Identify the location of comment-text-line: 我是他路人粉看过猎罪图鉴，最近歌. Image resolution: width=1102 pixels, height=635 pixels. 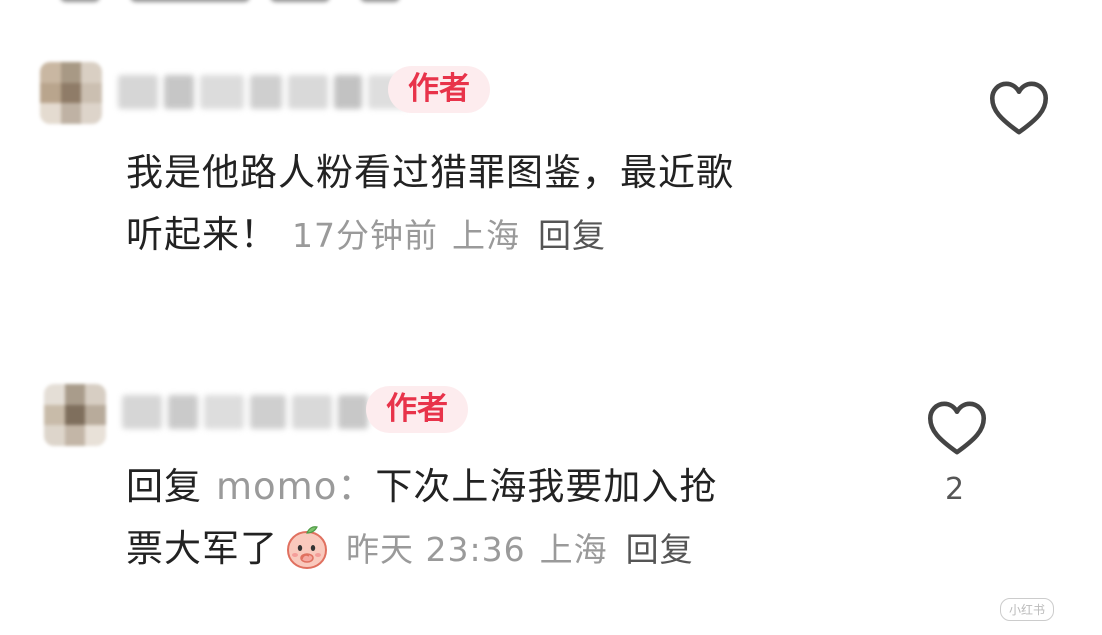
(430, 172).